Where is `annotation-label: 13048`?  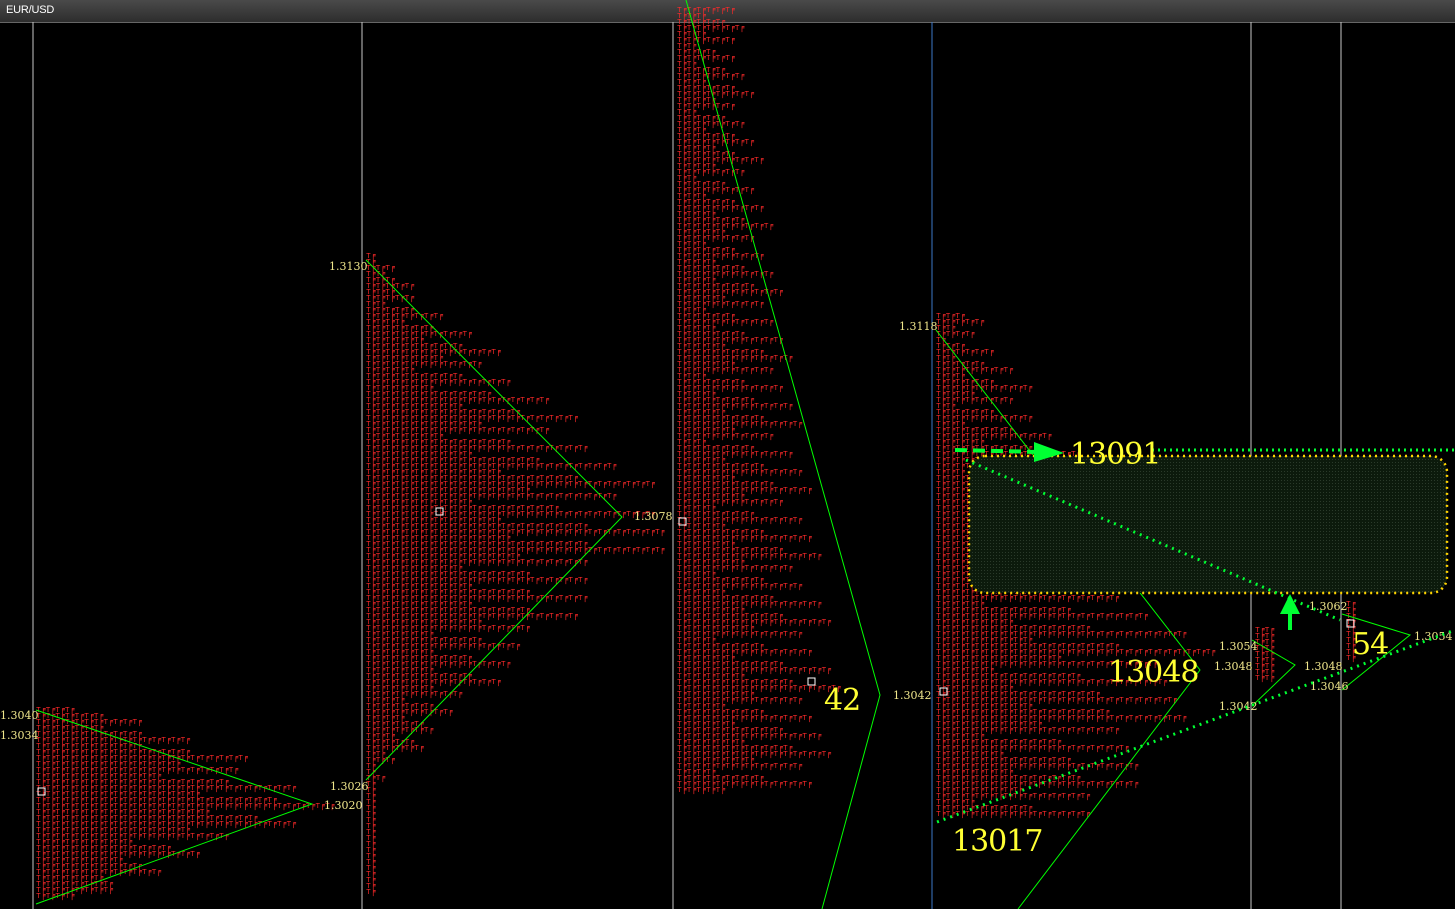 annotation-label: 13048 is located at coordinates (1153, 672).